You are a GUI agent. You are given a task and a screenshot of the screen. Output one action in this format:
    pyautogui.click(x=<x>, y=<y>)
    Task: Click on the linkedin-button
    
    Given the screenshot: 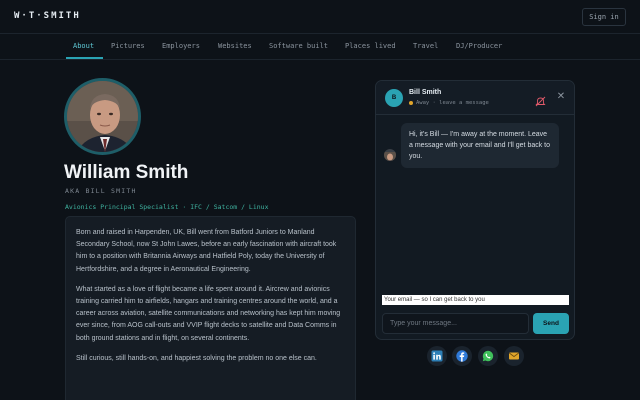 What is the action you would take?
    pyautogui.click(x=437, y=356)
    